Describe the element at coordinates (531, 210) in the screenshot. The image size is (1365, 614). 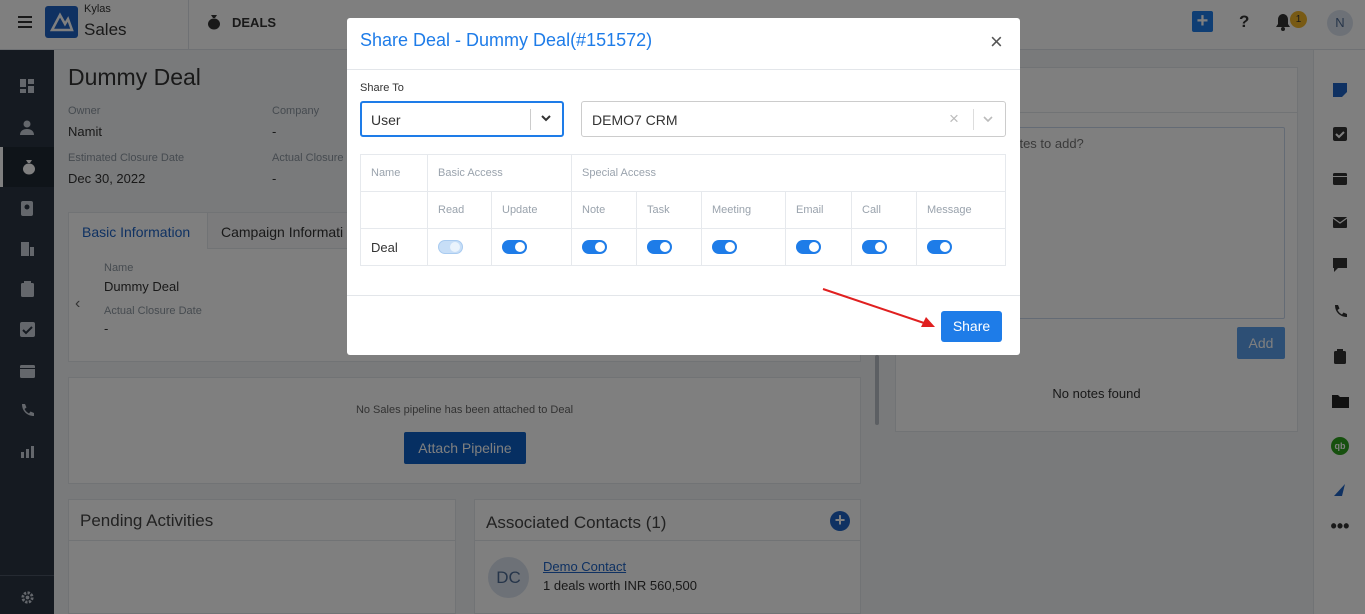
I see `col-update: Update` at that location.